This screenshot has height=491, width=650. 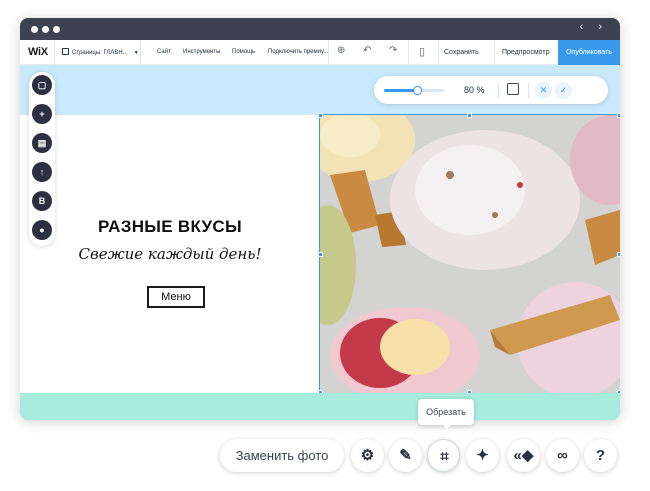 What do you see at coordinates (589, 52) in the screenshot?
I see `publish-button: Опубликовать` at bounding box center [589, 52].